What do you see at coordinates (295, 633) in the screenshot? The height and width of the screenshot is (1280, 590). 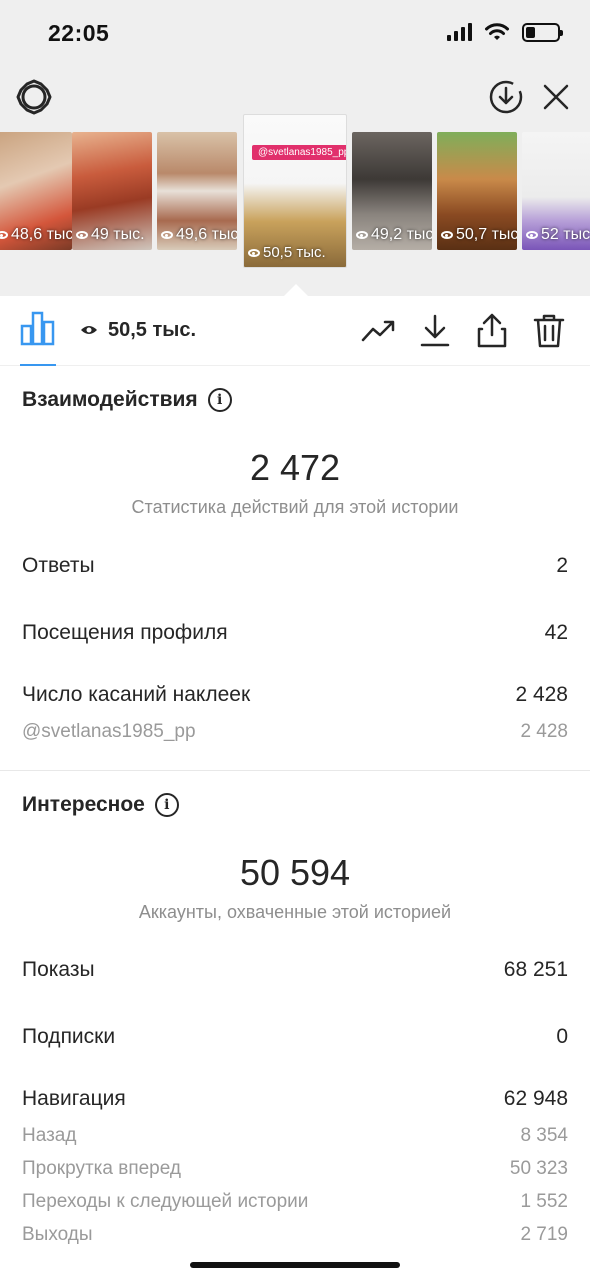 I see `stat-row-profile-visits: Посещения профиля 42` at bounding box center [295, 633].